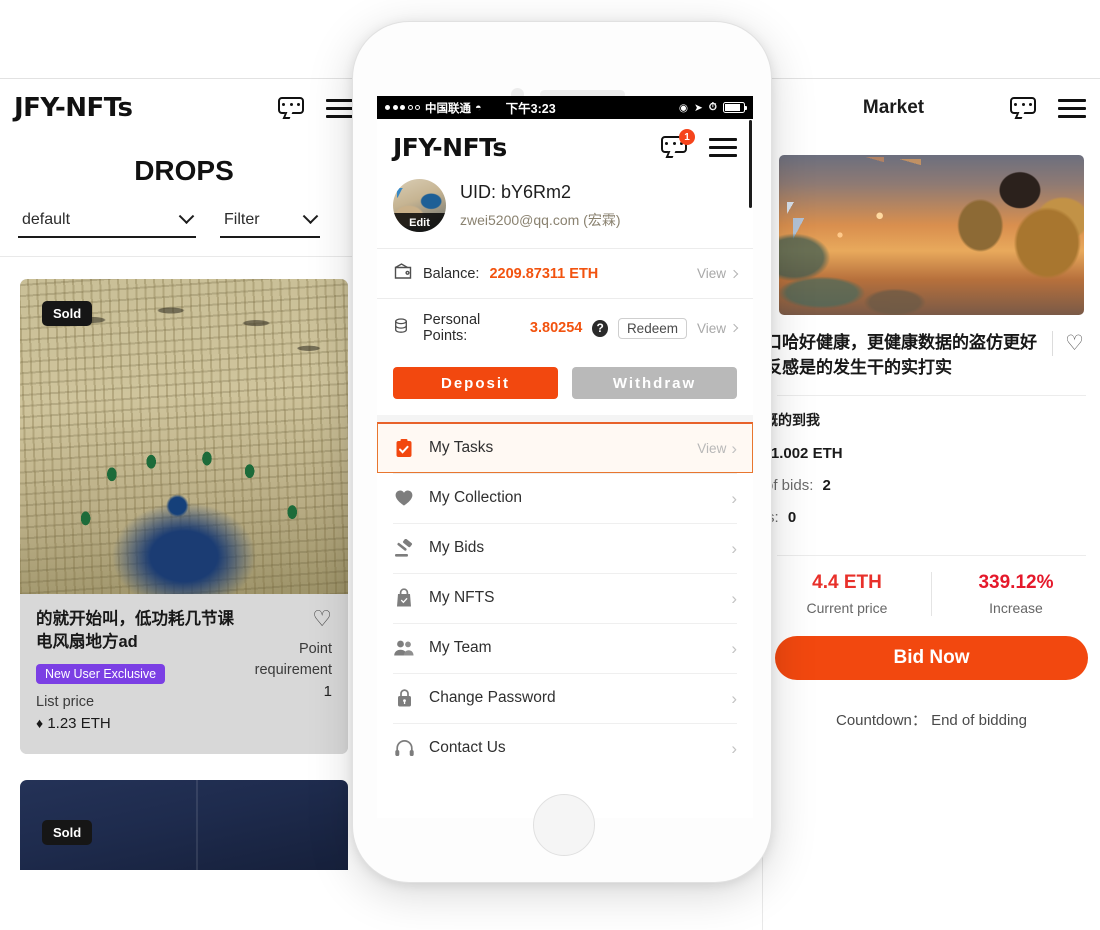 The width and height of the screenshot is (1100, 930). Describe the element at coordinates (900, 355) in the screenshot. I see `market-item-name: 的接口哈好健康，更健康数据的盗仿更好地很反感是的发生干的实打实` at that location.